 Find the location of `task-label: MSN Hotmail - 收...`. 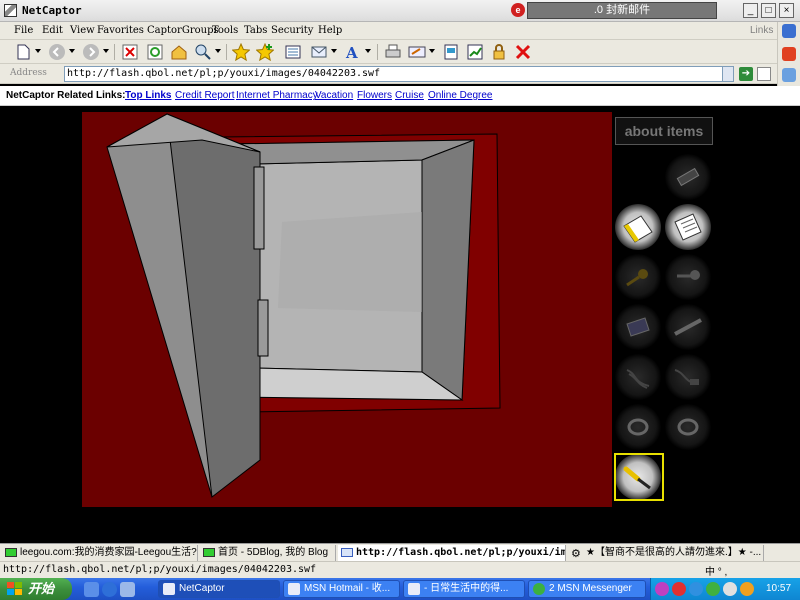

task-label: MSN Hotmail - 收... is located at coordinates (347, 588).